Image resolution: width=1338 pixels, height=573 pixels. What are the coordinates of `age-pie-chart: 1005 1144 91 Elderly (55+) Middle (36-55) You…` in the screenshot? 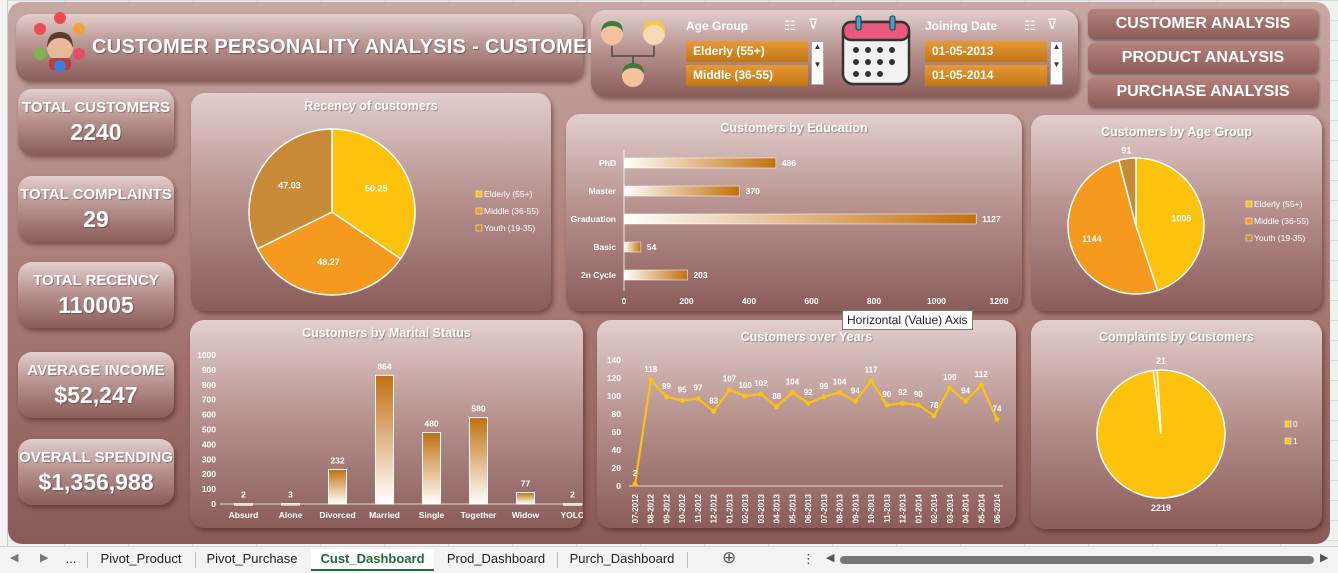 It's located at (1188, 220).